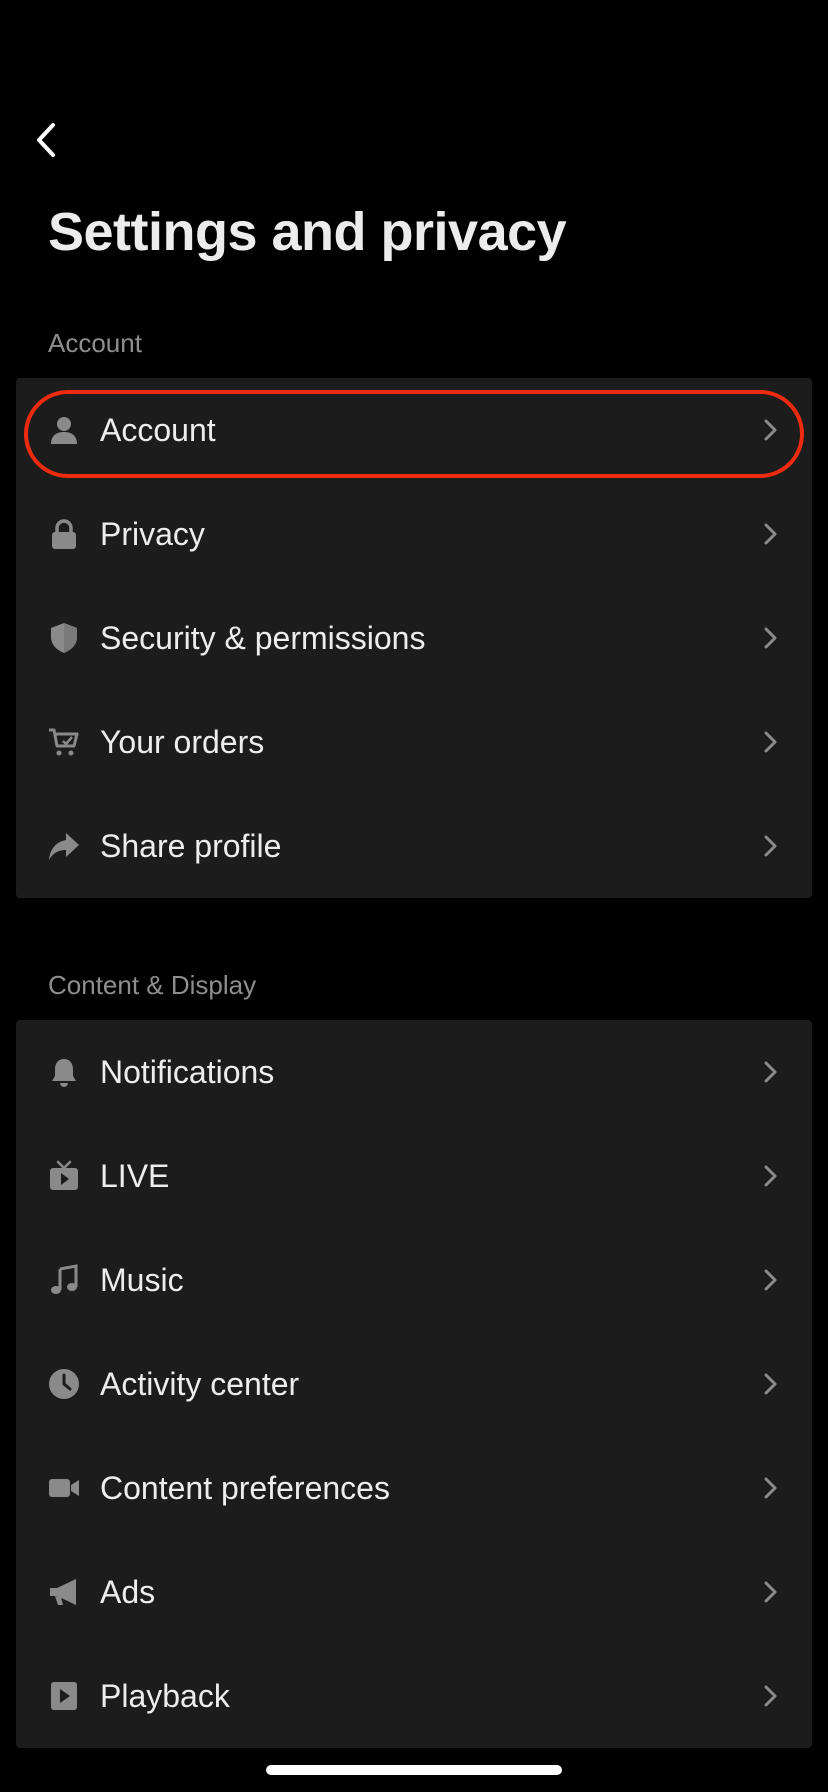 This screenshot has height=1792, width=828. What do you see at coordinates (245, 1487) in the screenshot?
I see `settings-item-label: Content preferences` at bounding box center [245, 1487].